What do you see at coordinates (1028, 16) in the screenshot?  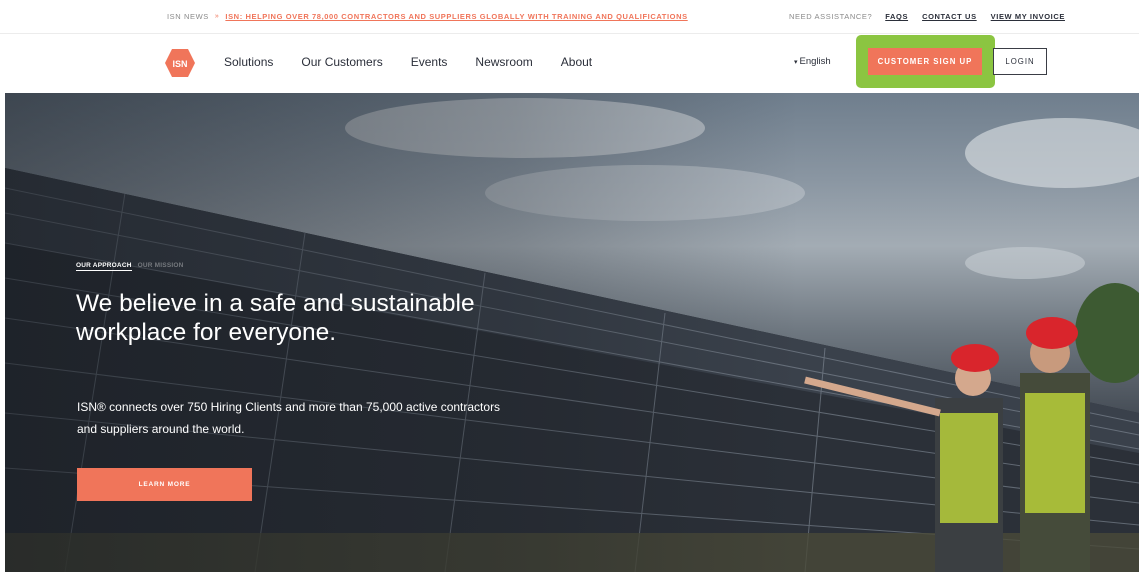 I see `view-invoice-link: VIEW MY INVOICE` at bounding box center [1028, 16].